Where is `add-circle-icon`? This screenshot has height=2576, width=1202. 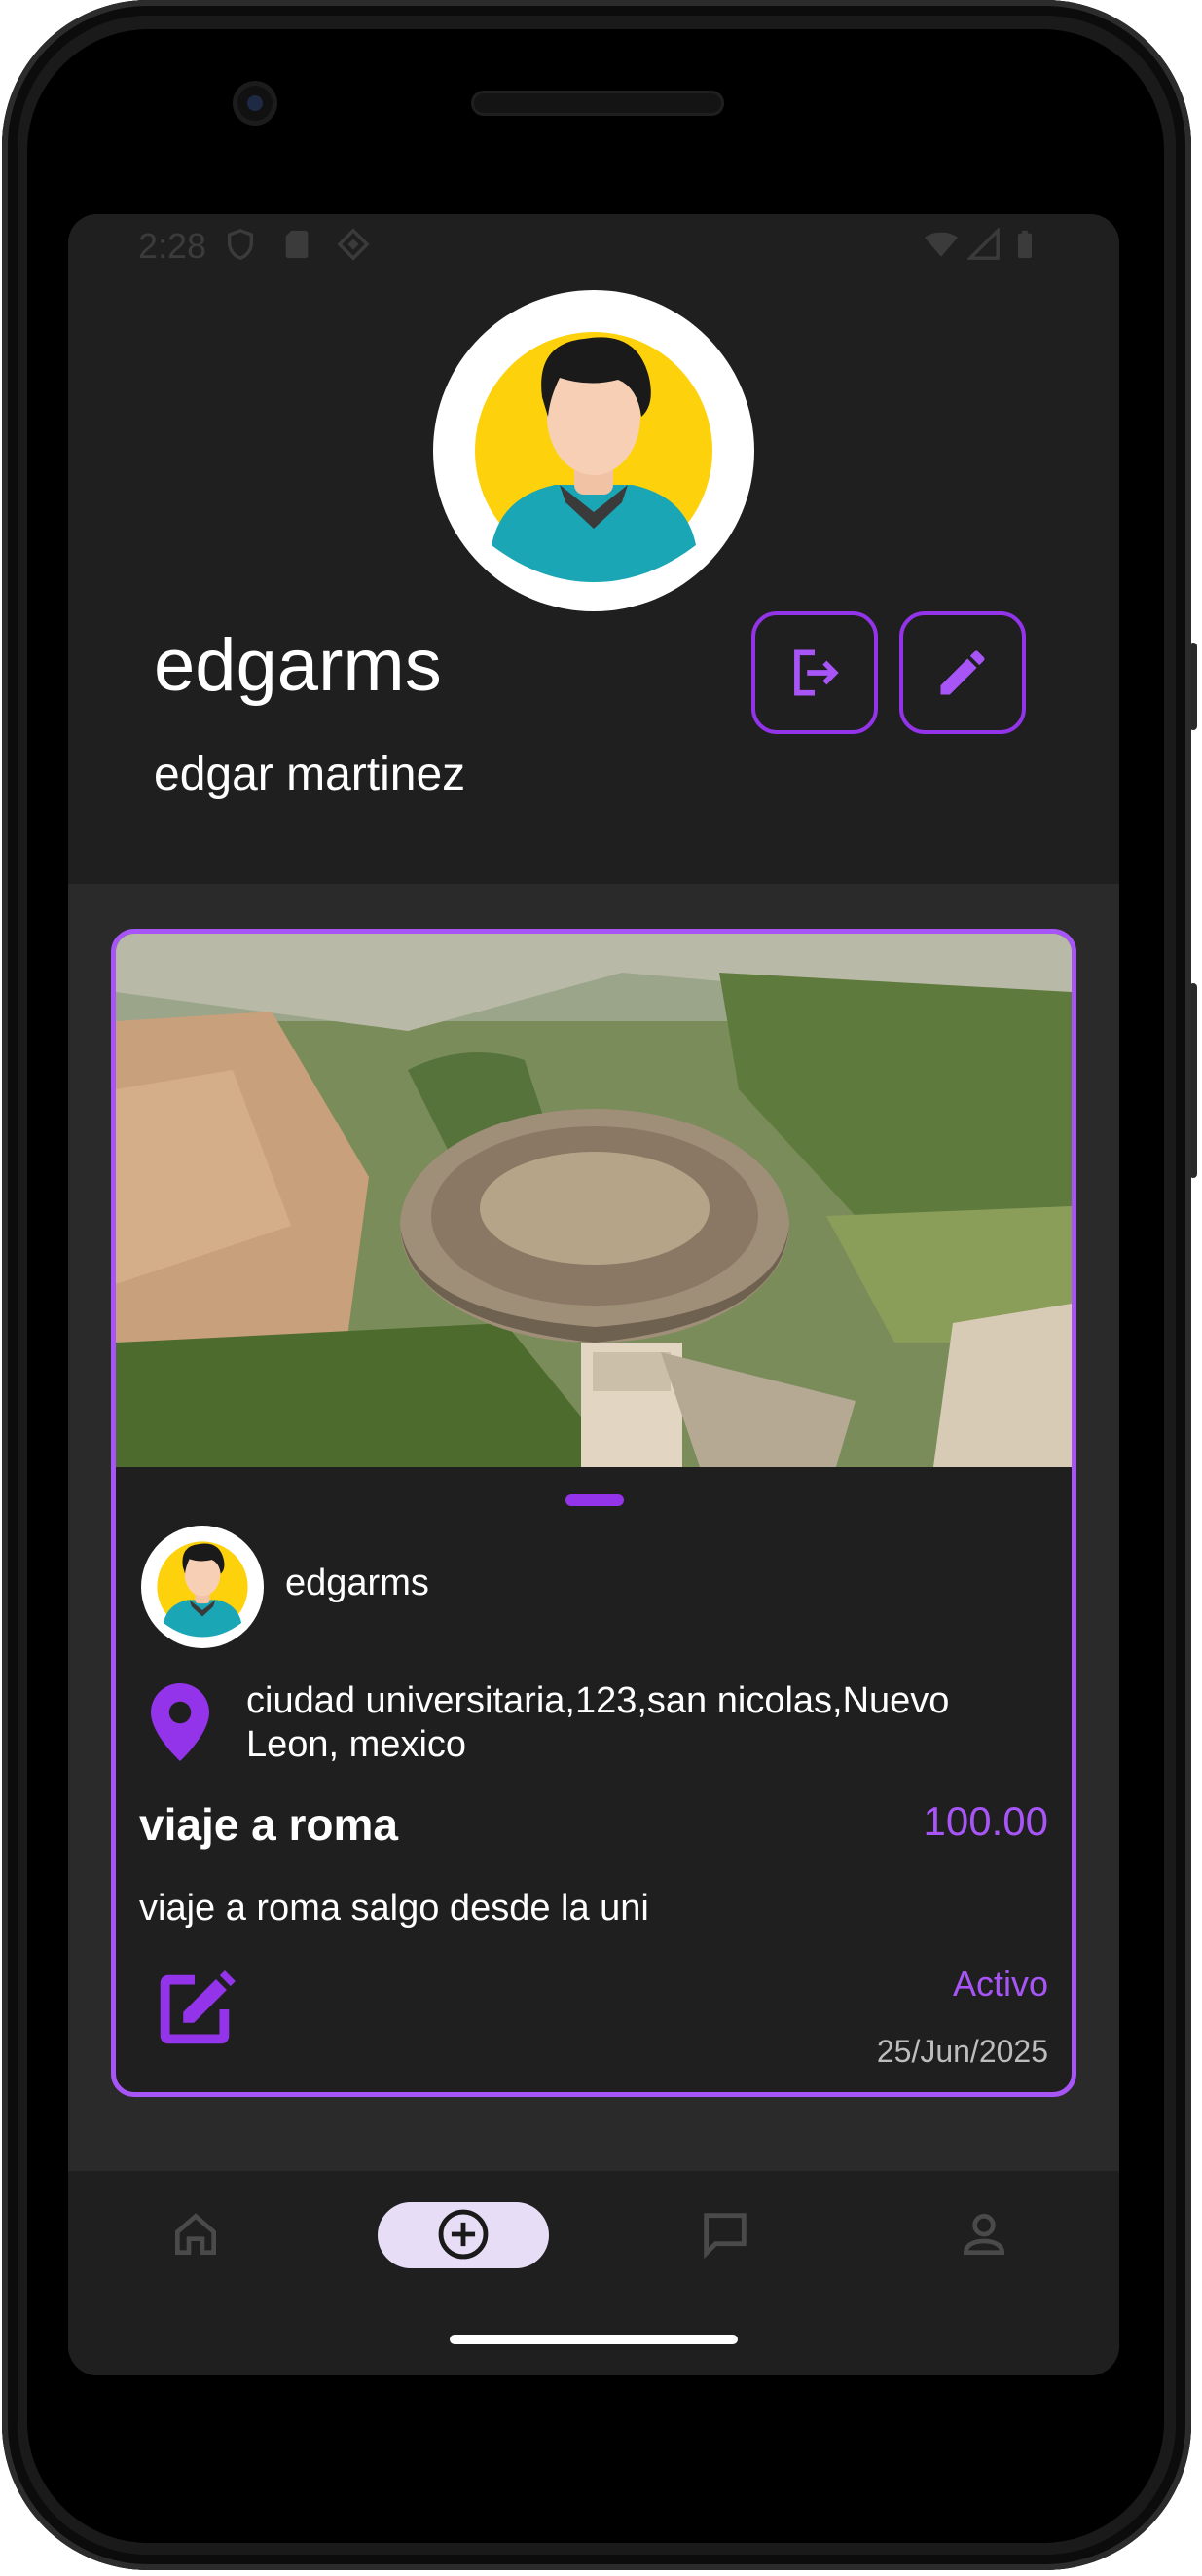
add-circle-icon is located at coordinates (463, 2234).